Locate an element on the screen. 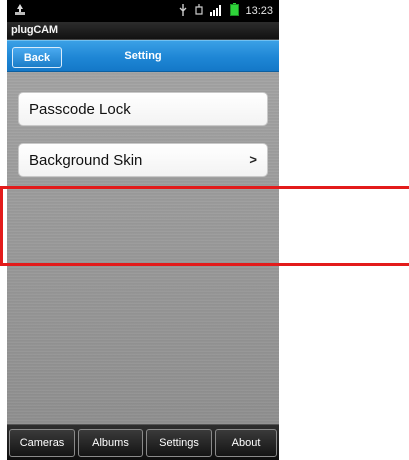 The height and width of the screenshot is (460, 409). usb-icon is located at coordinates (183, 11).